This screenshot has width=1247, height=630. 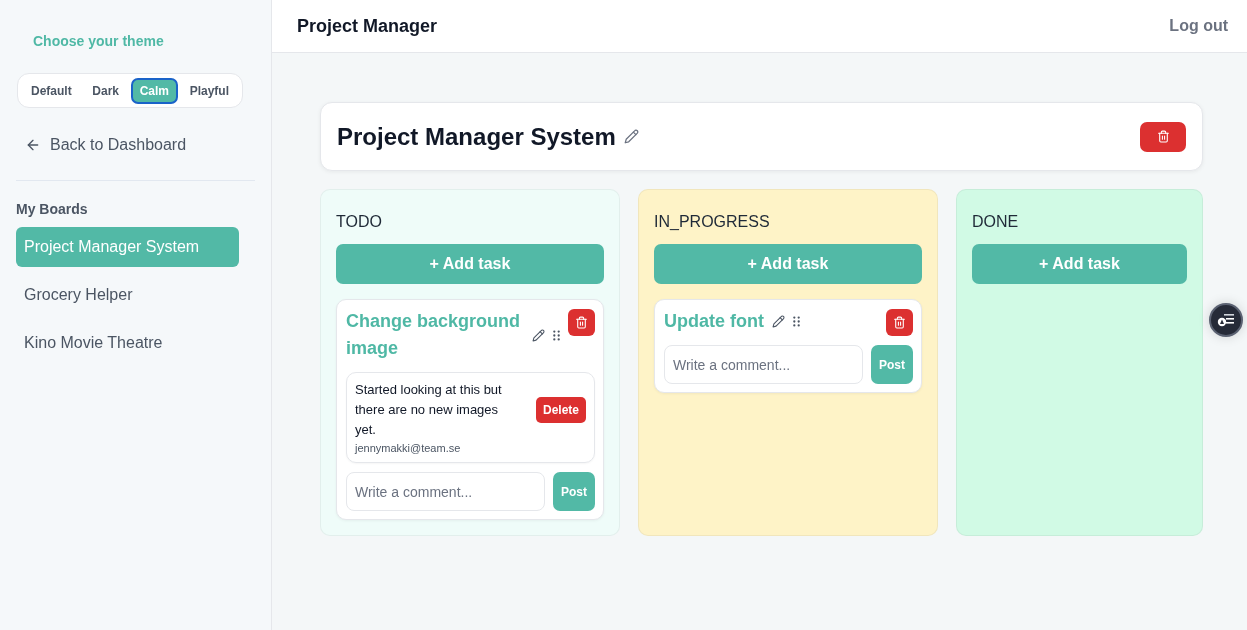 I want to click on theme-option: Calm, so click(x=154, y=90).